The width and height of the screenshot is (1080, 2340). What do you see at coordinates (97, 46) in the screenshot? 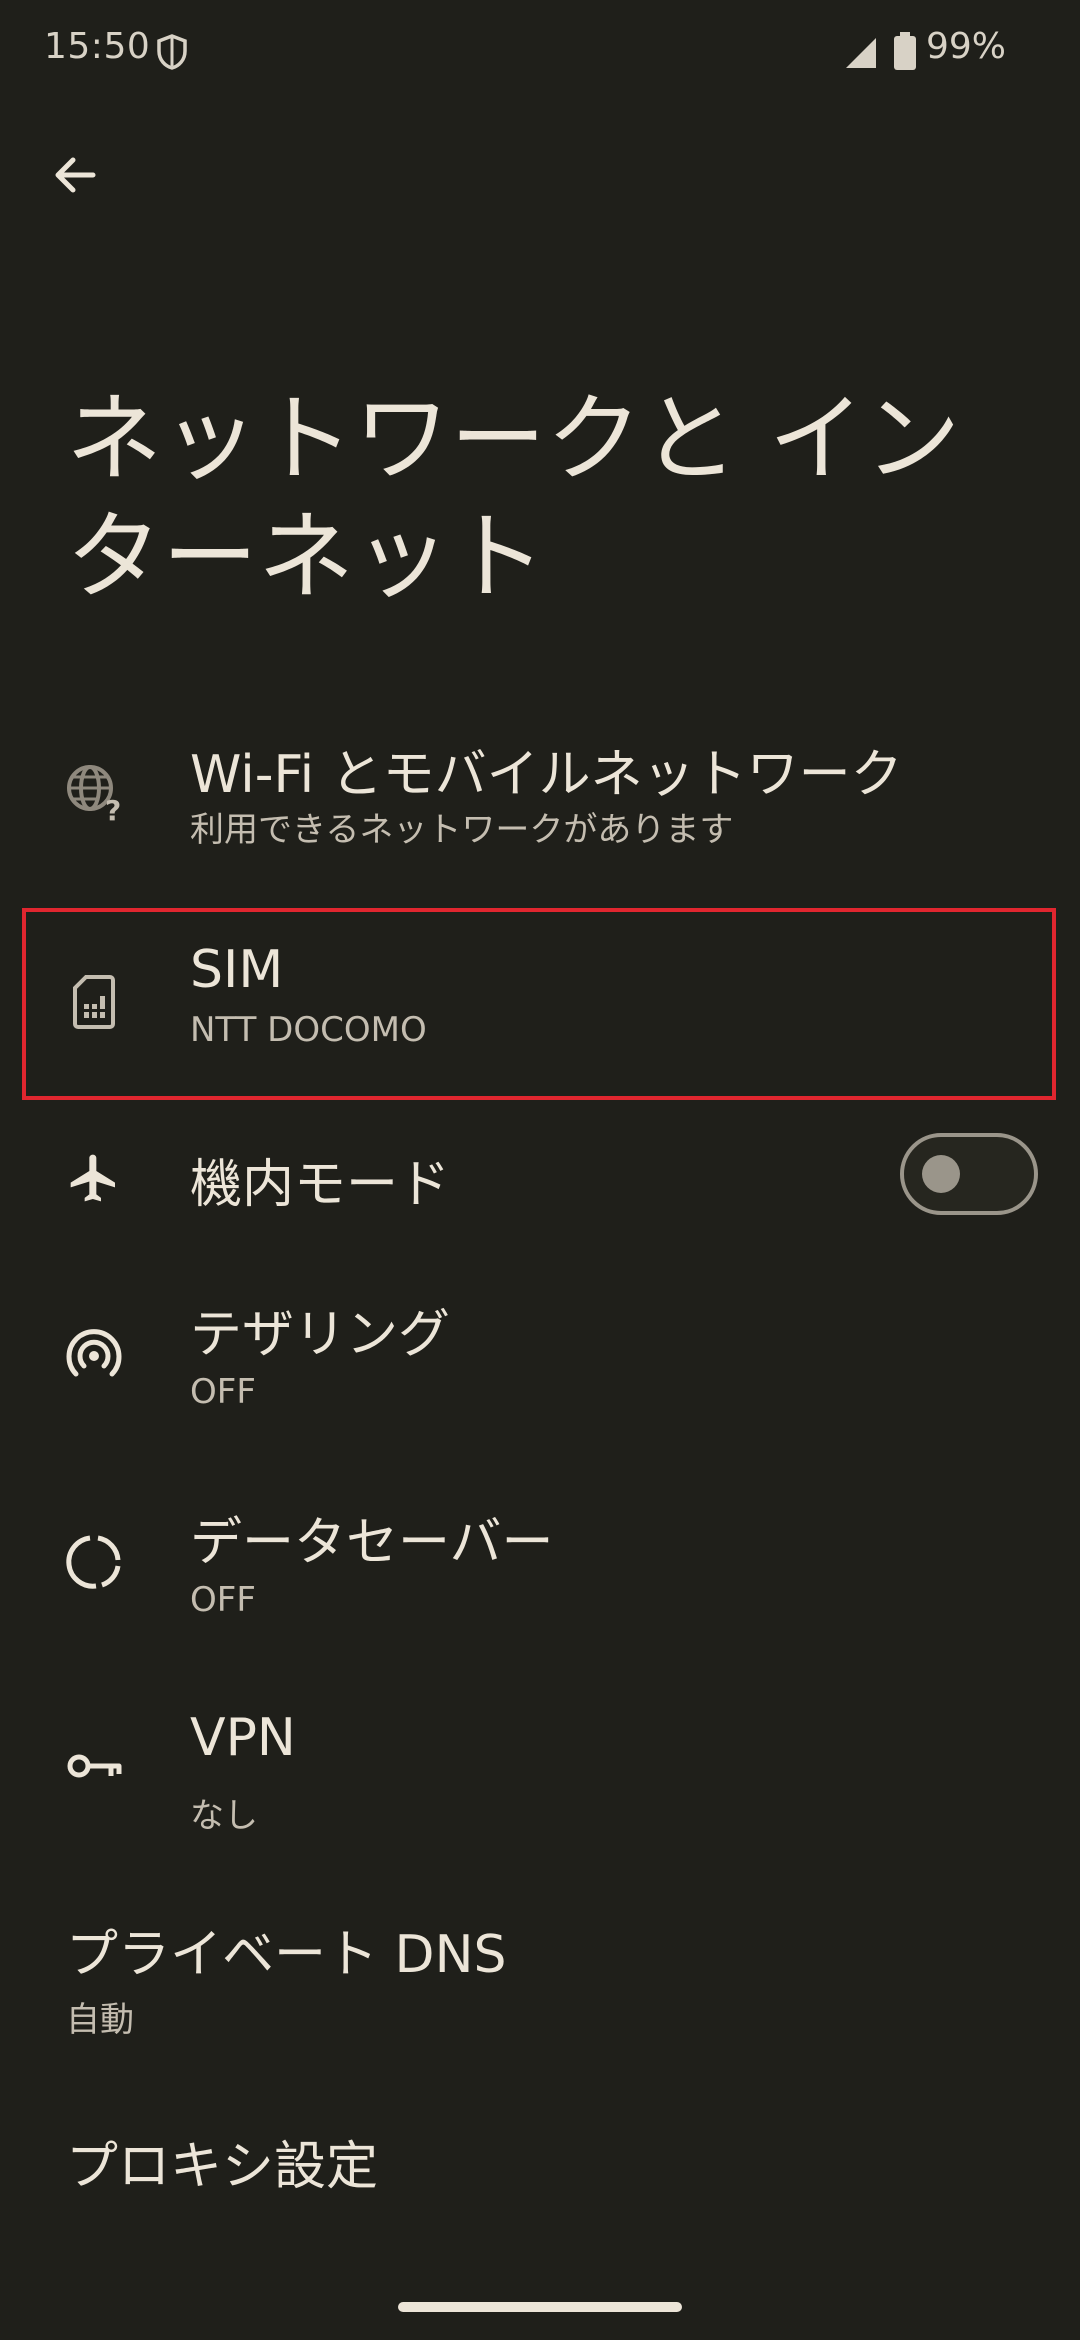
I see `status-time: 15:50` at bounding box center [97, 46].